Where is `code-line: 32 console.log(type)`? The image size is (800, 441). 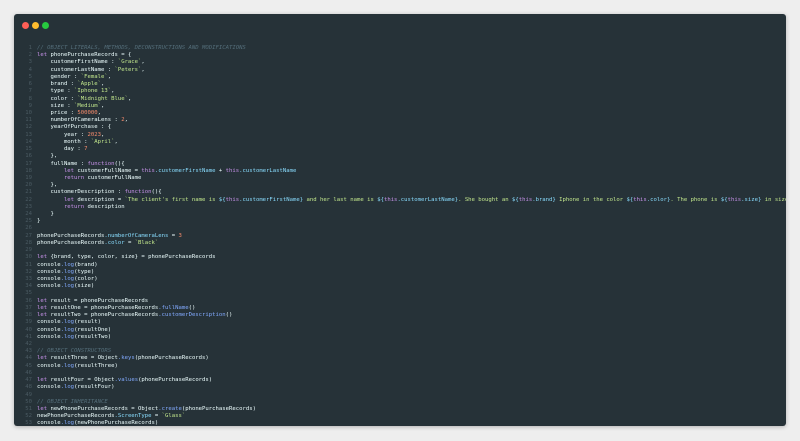
code-line: 32 console.log(type) is located at coordinates (400, 272).